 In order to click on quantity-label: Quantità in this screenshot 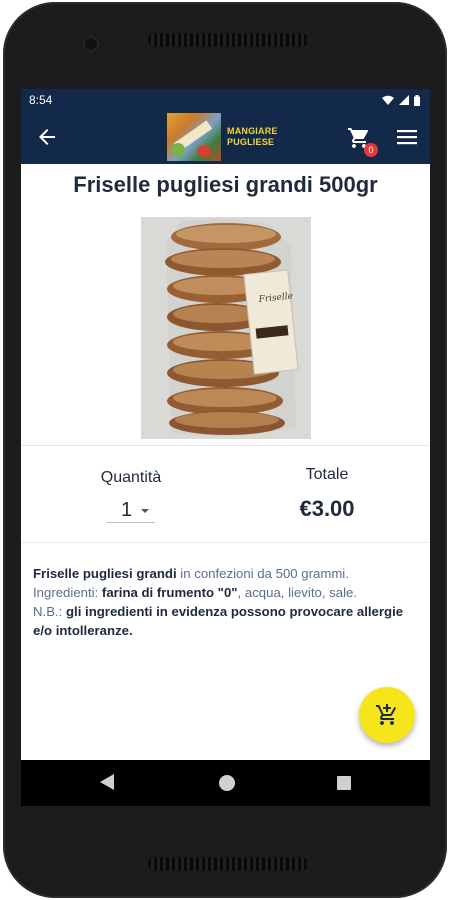, I will do `click(131, 477)`.